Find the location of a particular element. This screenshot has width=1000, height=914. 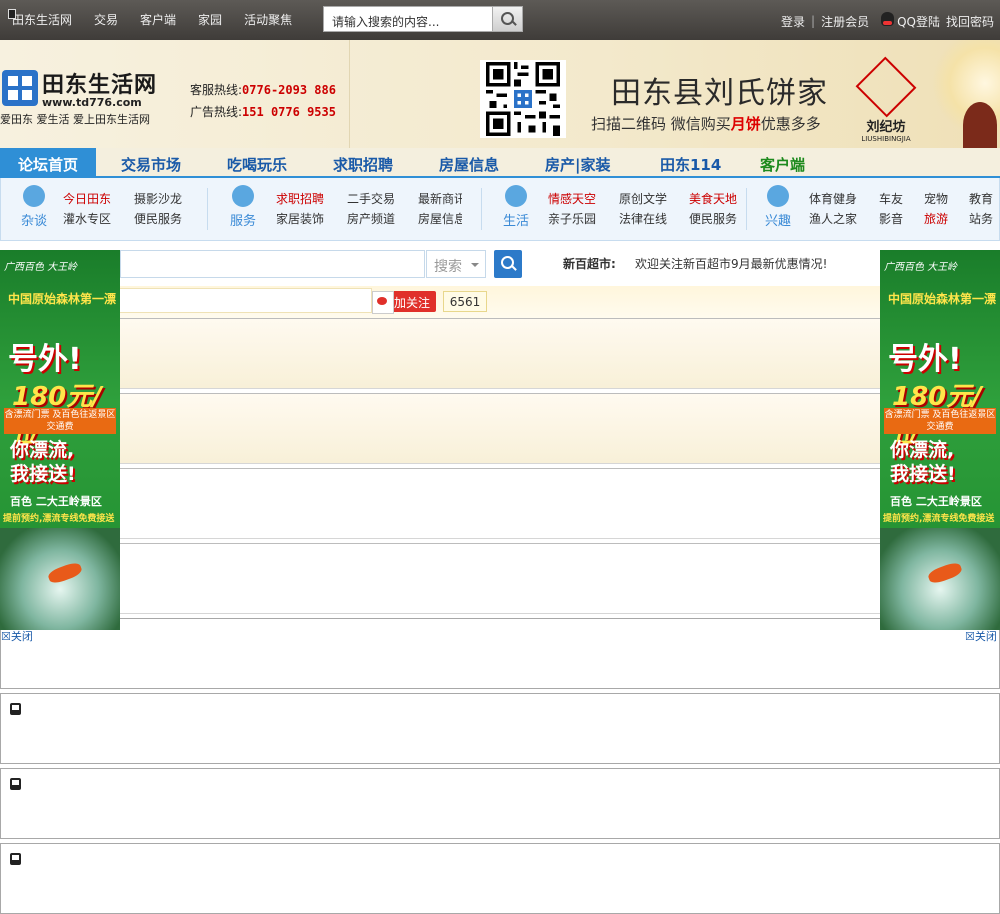

header-divider is located at coordinates (349, 94).